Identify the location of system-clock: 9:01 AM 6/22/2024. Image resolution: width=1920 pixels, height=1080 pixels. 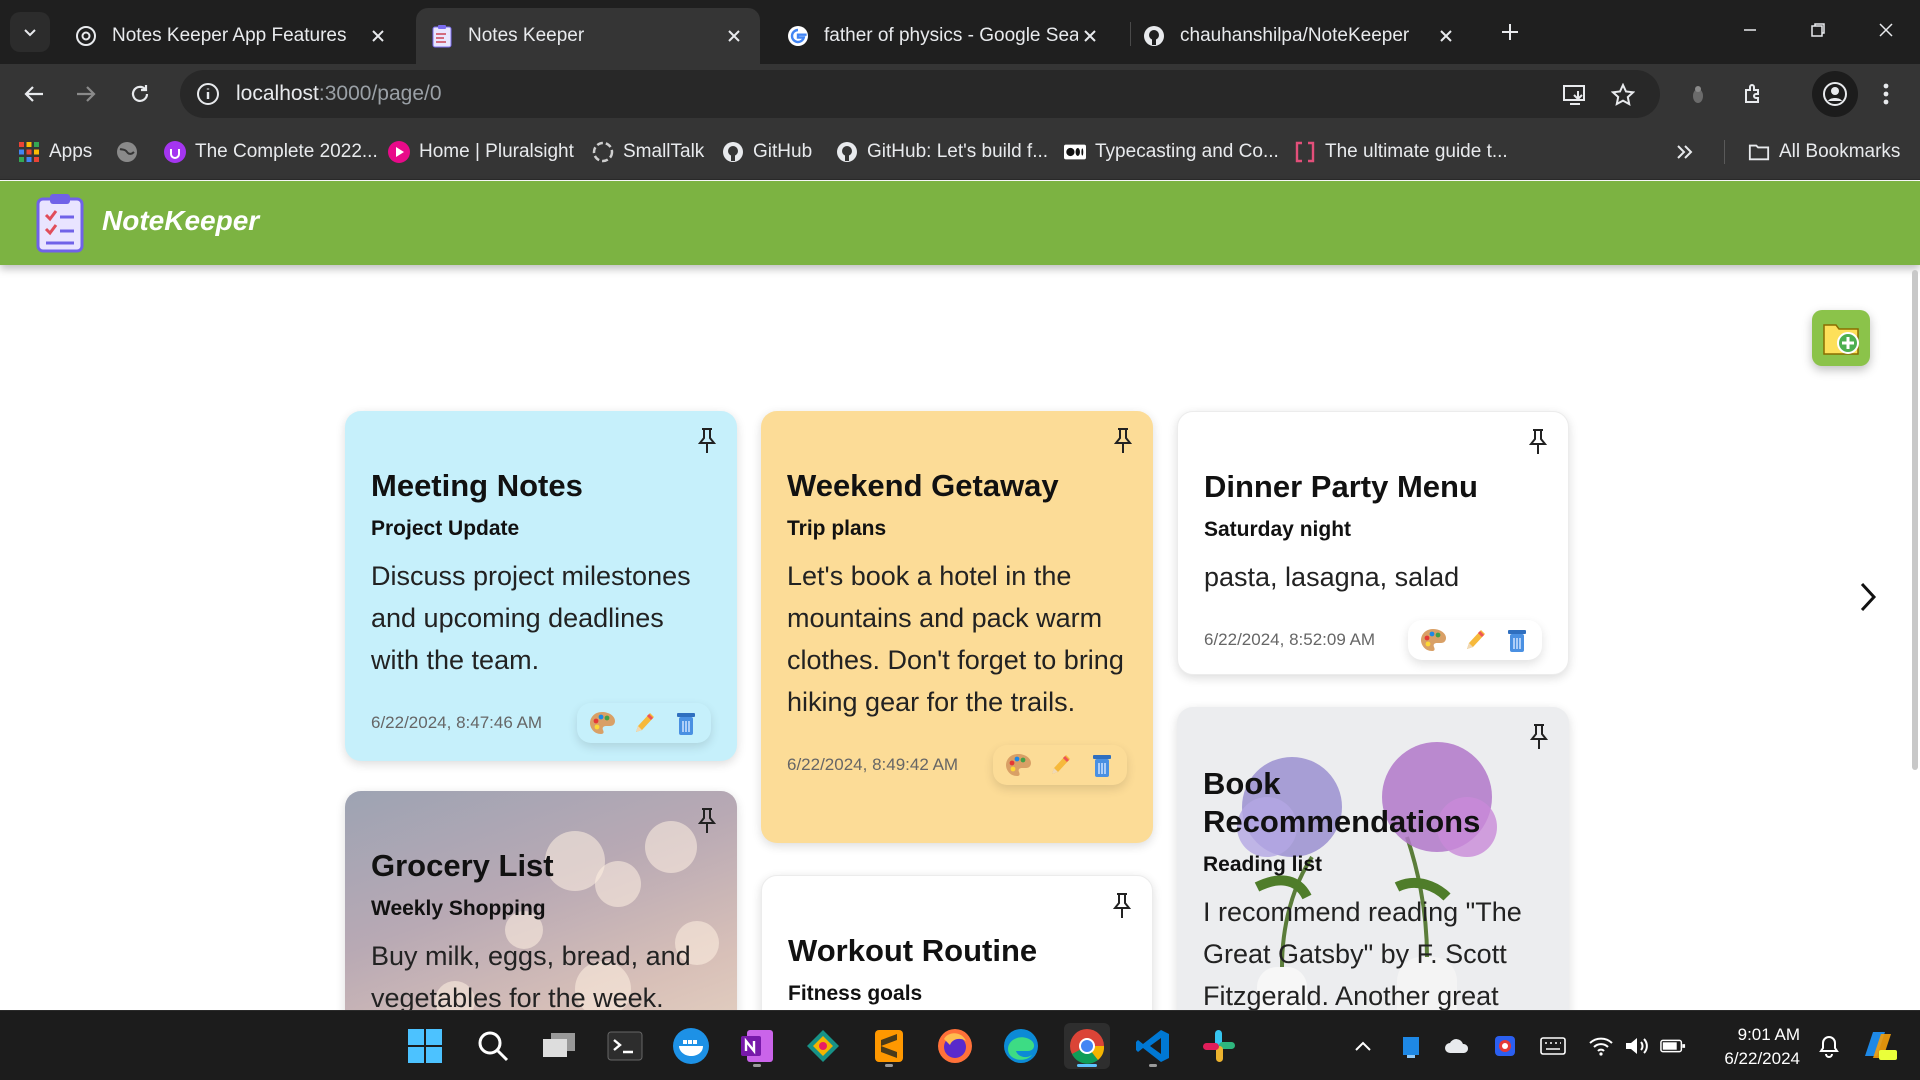
(1750, 1047).